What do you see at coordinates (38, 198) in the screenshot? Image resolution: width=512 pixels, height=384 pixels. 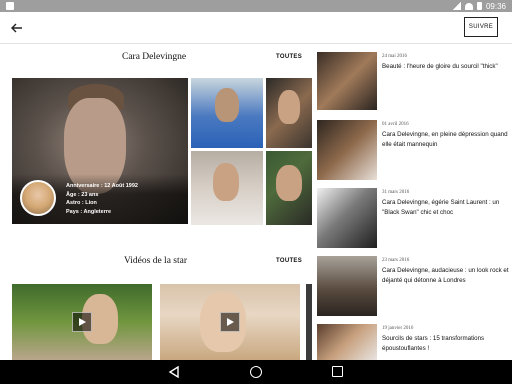 I see `avatar` at bounding box center [38, 198].